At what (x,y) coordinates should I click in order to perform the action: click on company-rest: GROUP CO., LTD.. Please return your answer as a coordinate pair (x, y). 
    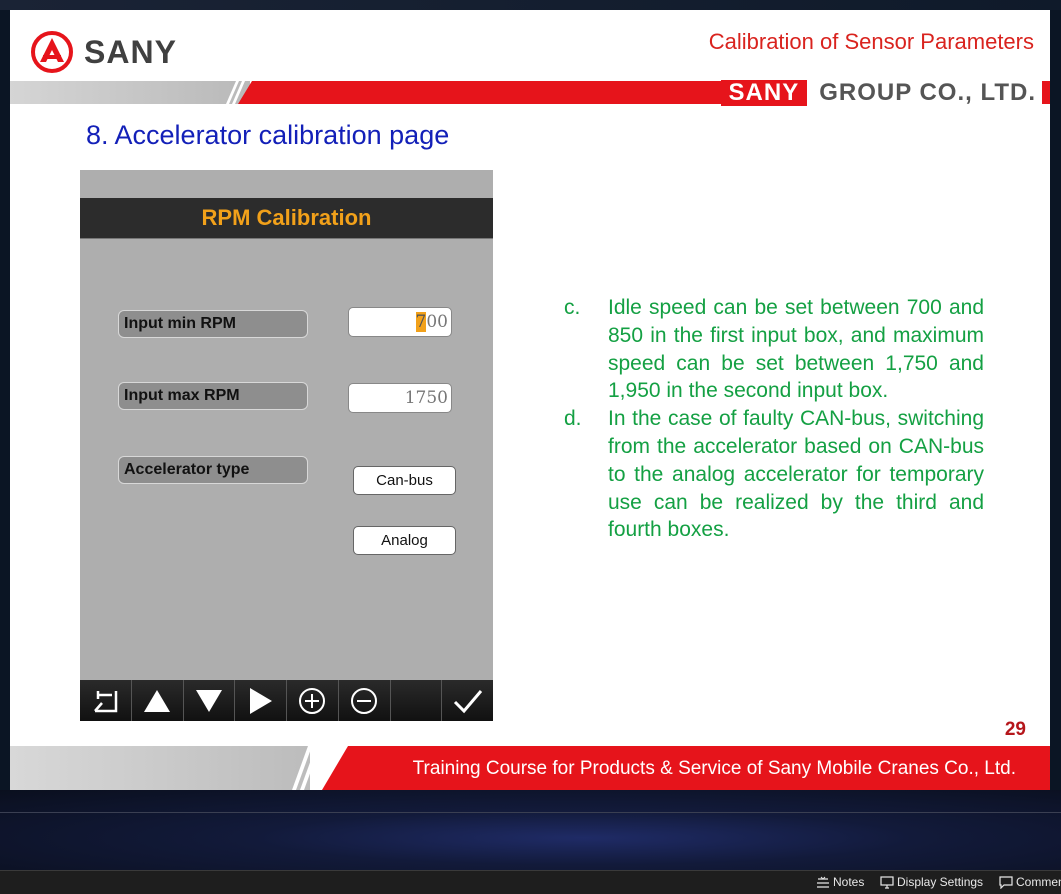
    Looking at the image, I should click on (924, 93).